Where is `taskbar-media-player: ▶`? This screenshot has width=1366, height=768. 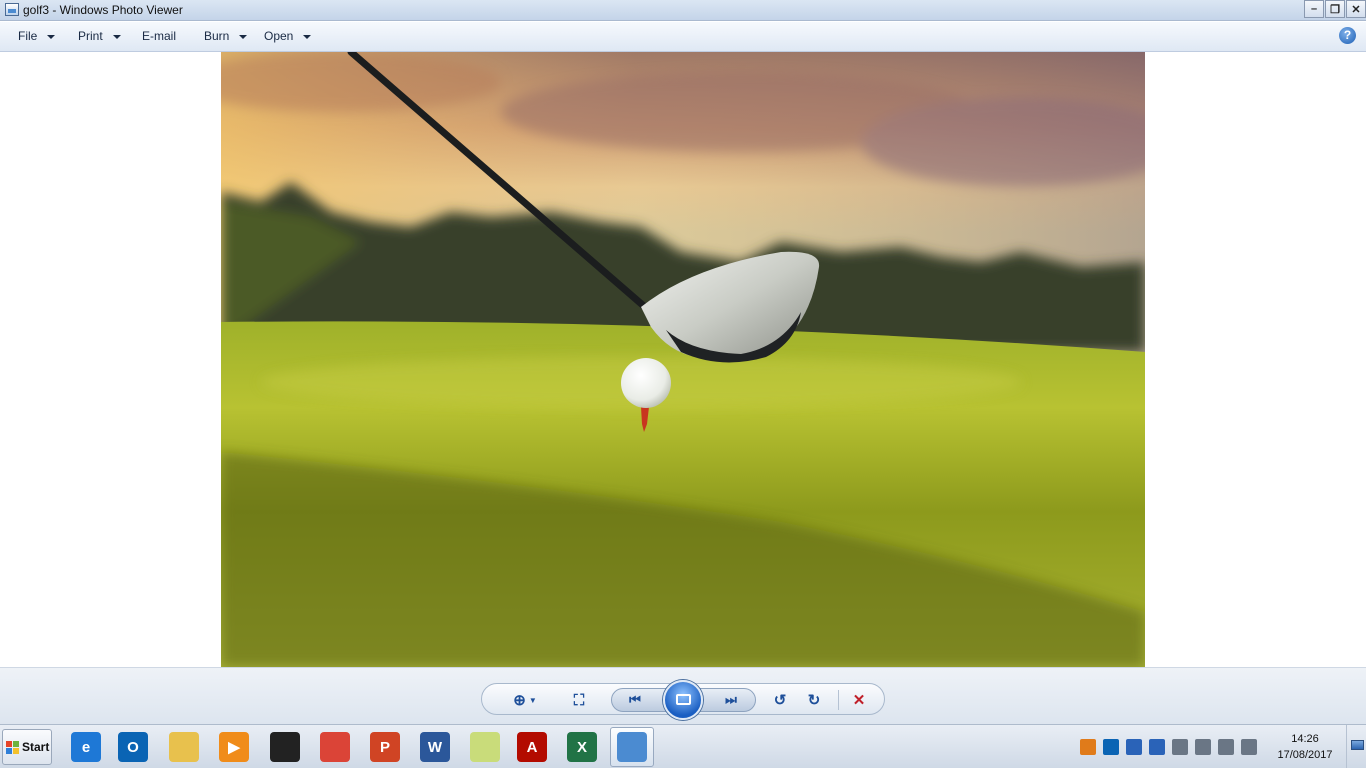
taskbar-media-player: ▶ is located at coordinates (234, 747).